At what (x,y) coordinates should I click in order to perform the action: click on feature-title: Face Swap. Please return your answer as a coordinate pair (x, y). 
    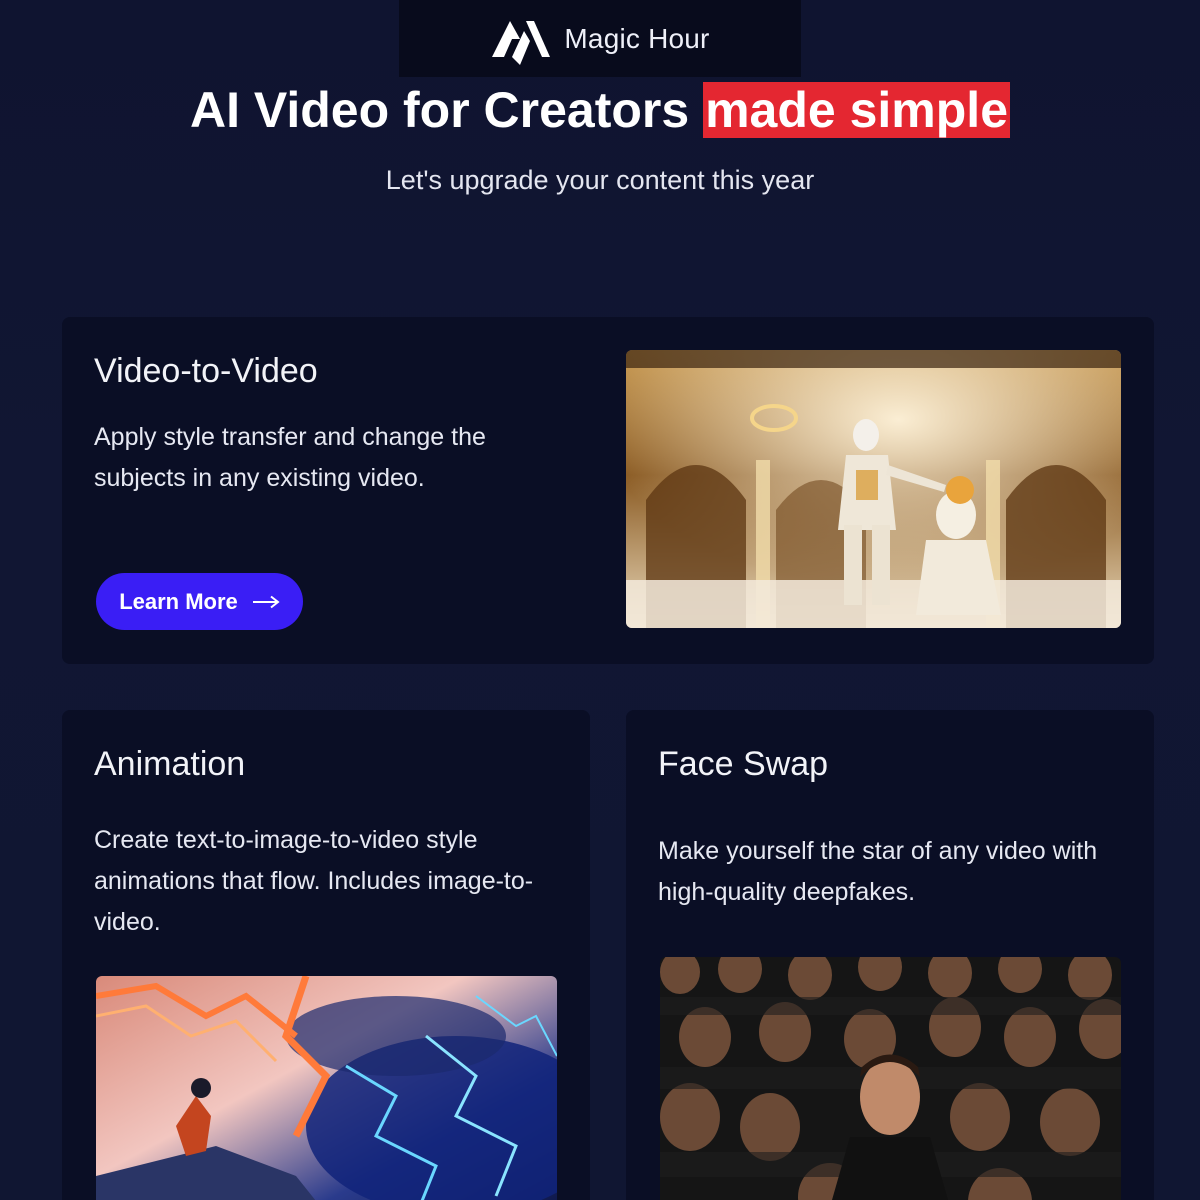
    Looking at the image, I should click on (743, 764).